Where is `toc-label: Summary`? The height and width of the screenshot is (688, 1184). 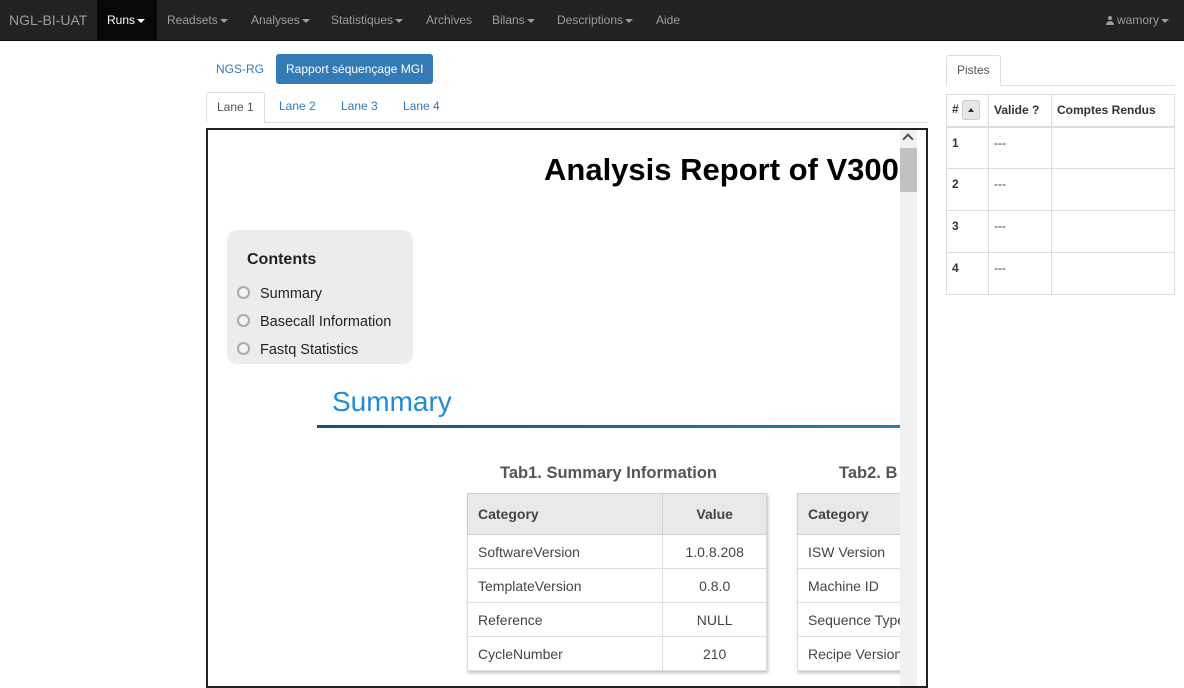 toc-label: Summary is located at coordinates (291, 294).